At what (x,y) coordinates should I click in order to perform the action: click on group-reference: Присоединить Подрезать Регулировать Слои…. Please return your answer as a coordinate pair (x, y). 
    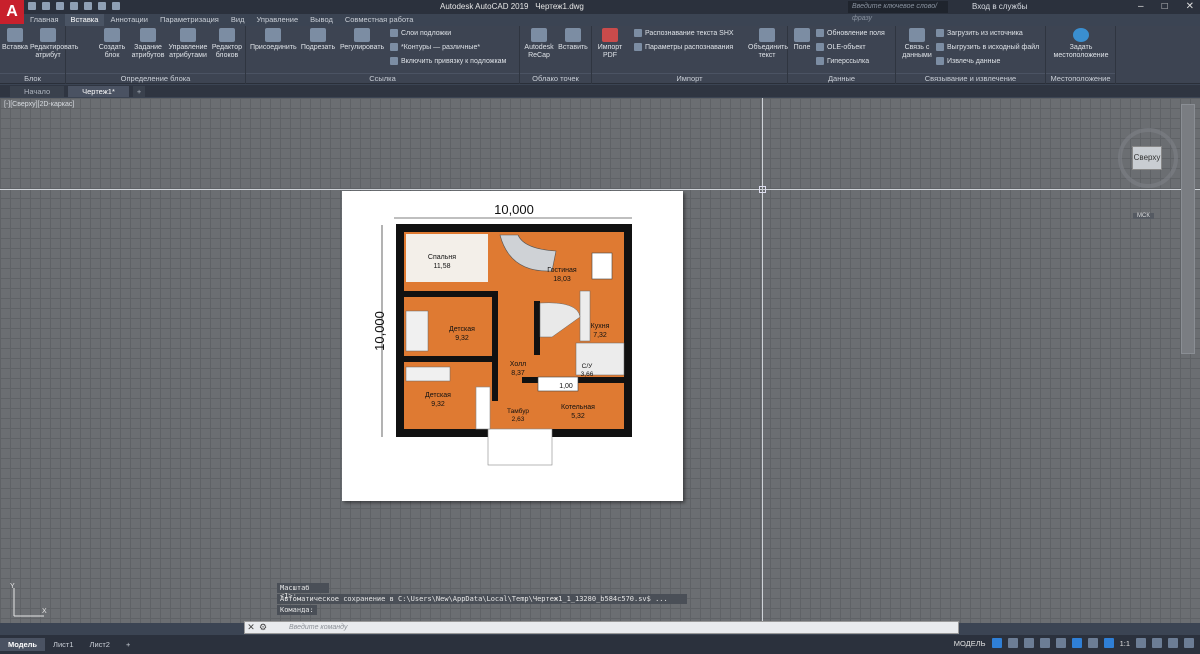
    Looking at the image, I should click on (383, 55).